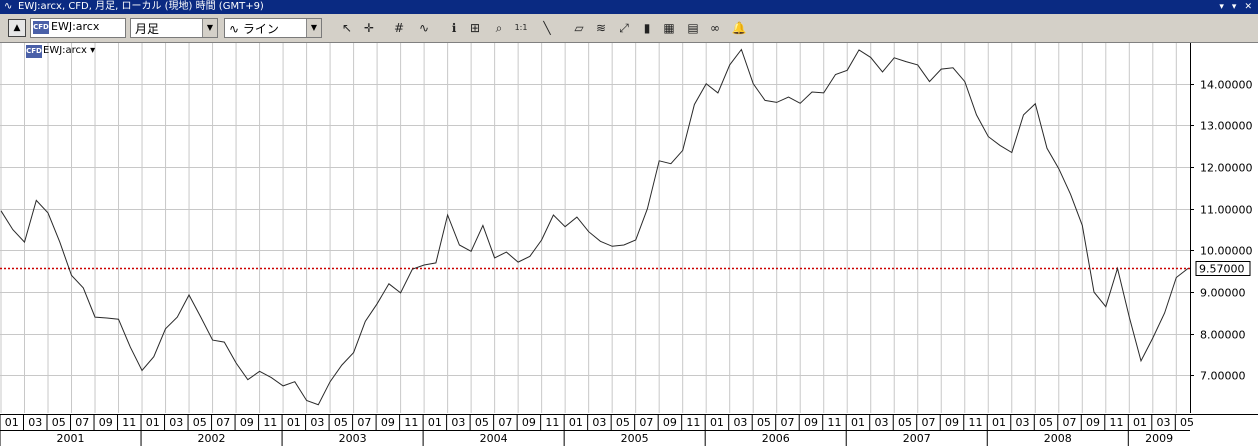 The height and width of the screenshot is (446, 1258). I want to click on symbol-input: CFD EWJ:arcx, so click(78, 28).